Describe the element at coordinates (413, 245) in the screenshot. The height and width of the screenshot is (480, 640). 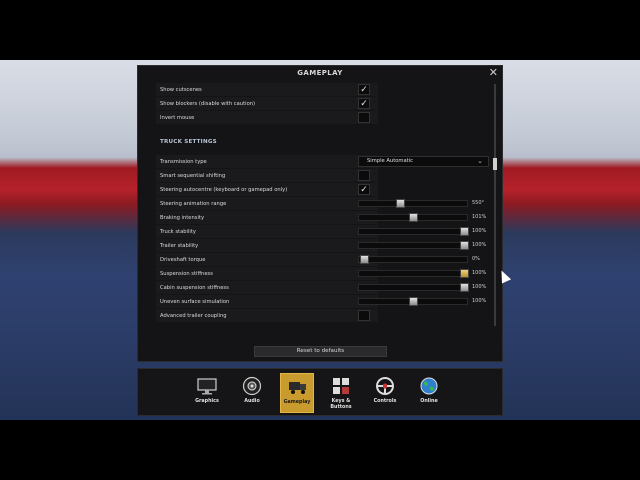
I see `trailer-stability-slider` at that location.